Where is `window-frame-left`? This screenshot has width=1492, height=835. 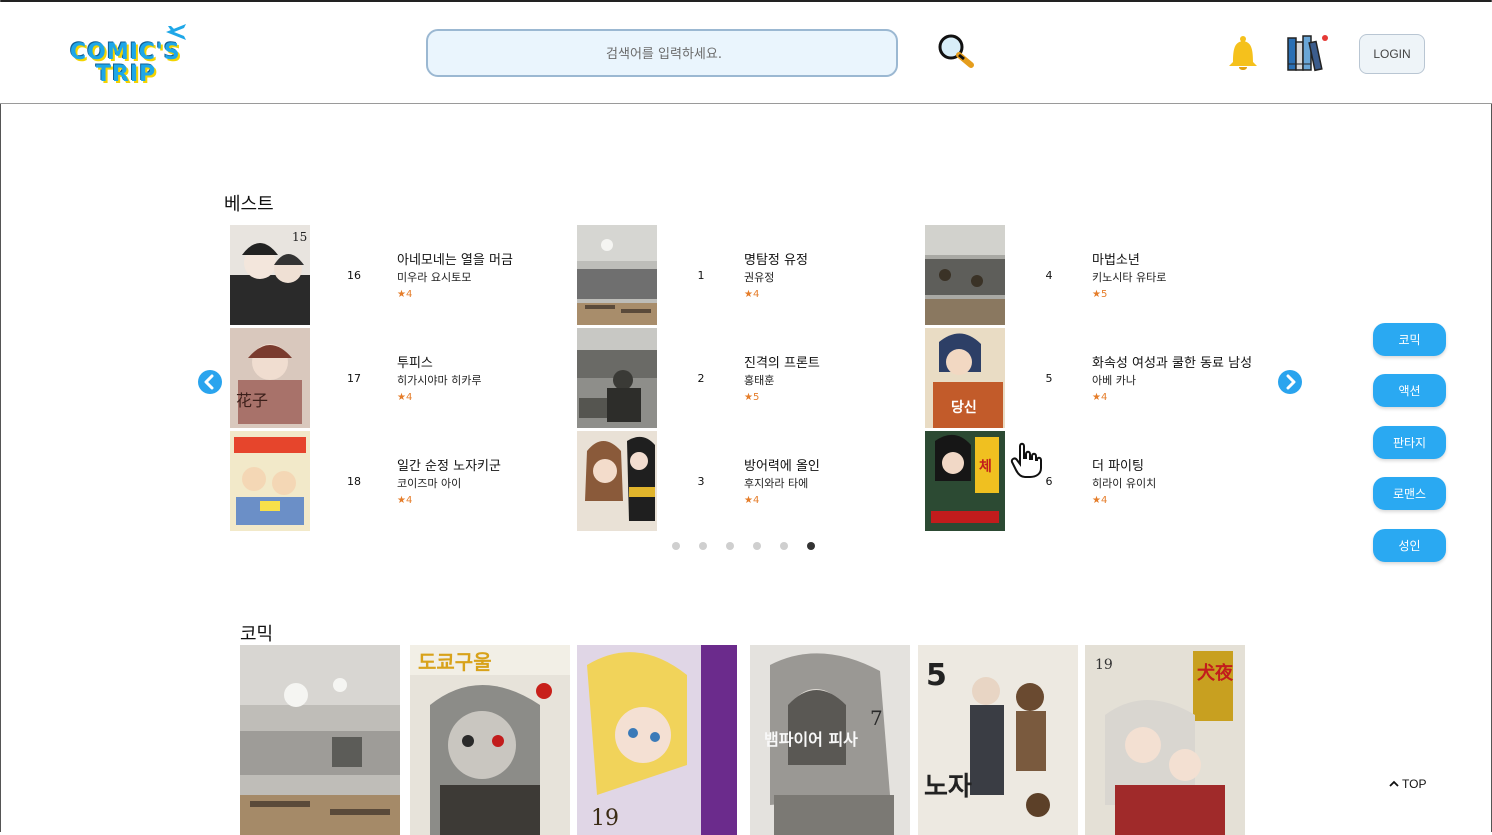 window-frame-left is located at coordinates (0, 416).